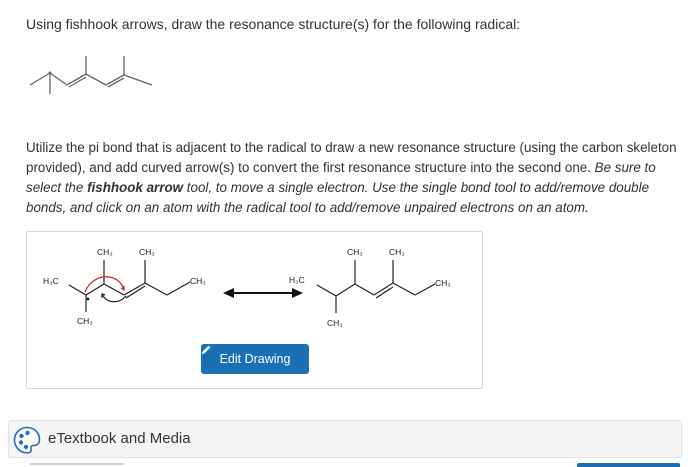 The image size is (700, 467). I want to click on etextbook-media-bar: eTextbook and Media, so click(345, 439).